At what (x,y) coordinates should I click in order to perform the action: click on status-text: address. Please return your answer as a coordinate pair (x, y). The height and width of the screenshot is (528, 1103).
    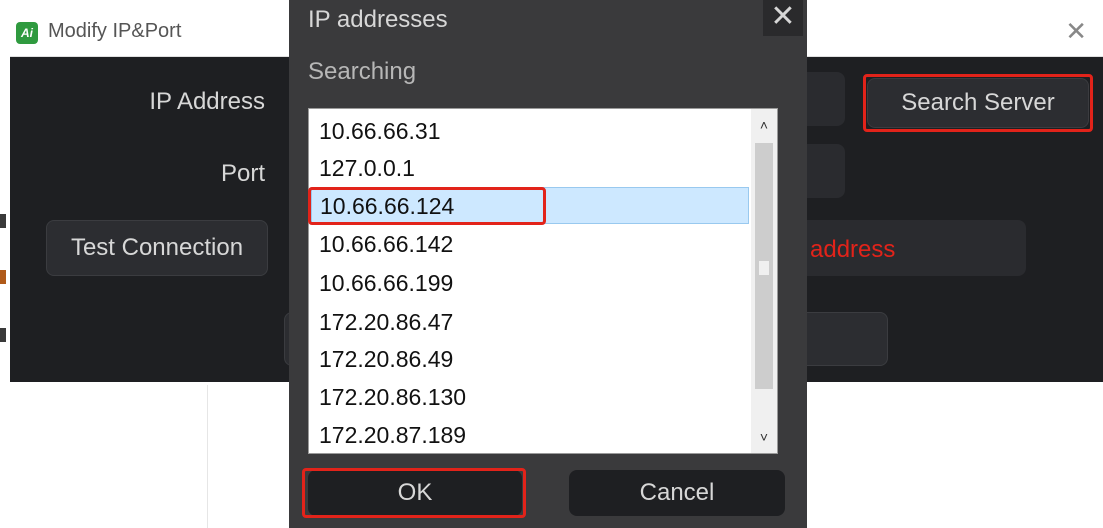
    Looking at the image, I should click on (853, 249).